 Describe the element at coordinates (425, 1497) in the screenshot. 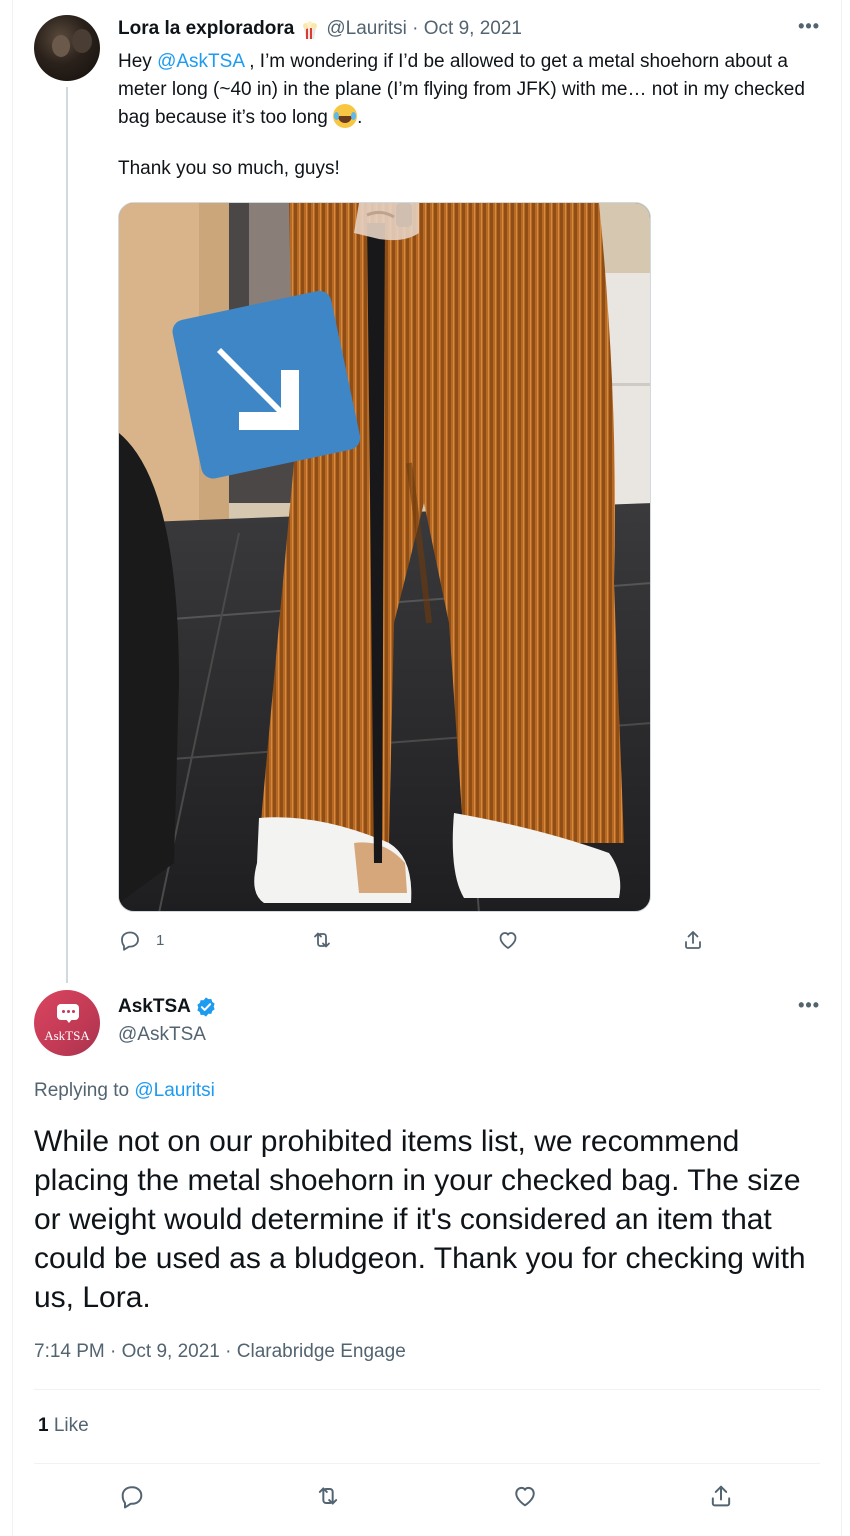

I see `tweet-actions` at that location.